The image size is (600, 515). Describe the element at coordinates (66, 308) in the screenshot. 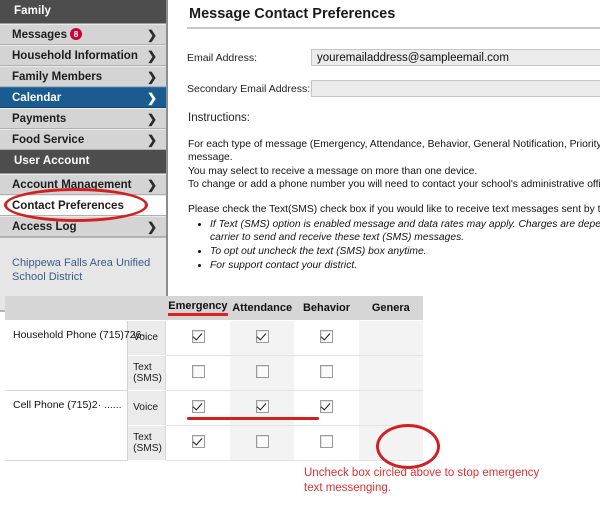

I see `header-phone` at that location.